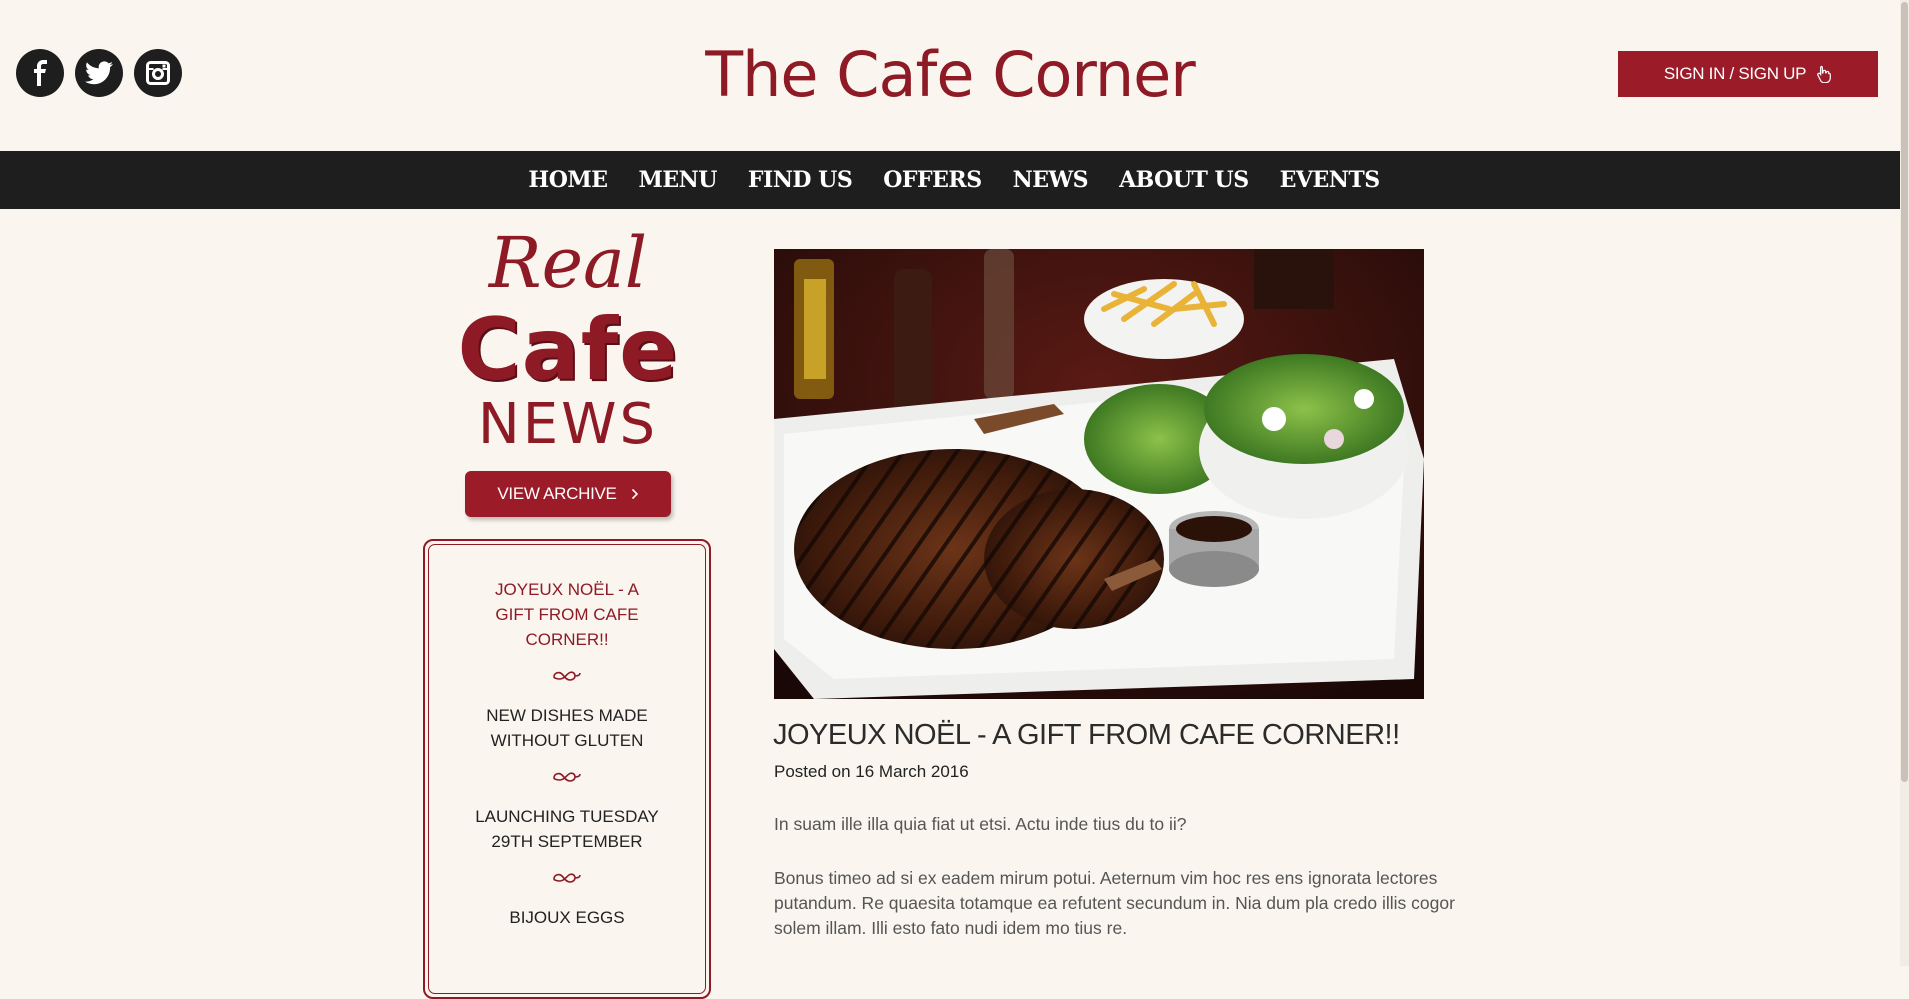 Image resolution: width=1909 pixels, height=999 pixels. I want to click on chevron-right-icon, so click(634, 494).